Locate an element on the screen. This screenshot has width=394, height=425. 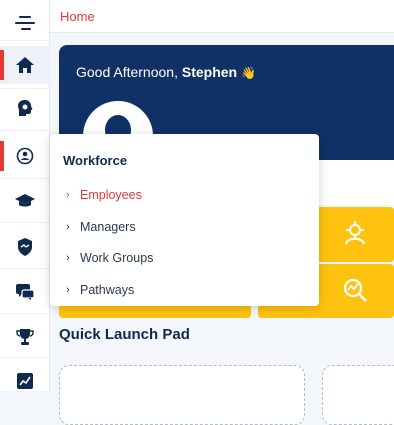
settings-head-icon is located at coordinates (25, 108).